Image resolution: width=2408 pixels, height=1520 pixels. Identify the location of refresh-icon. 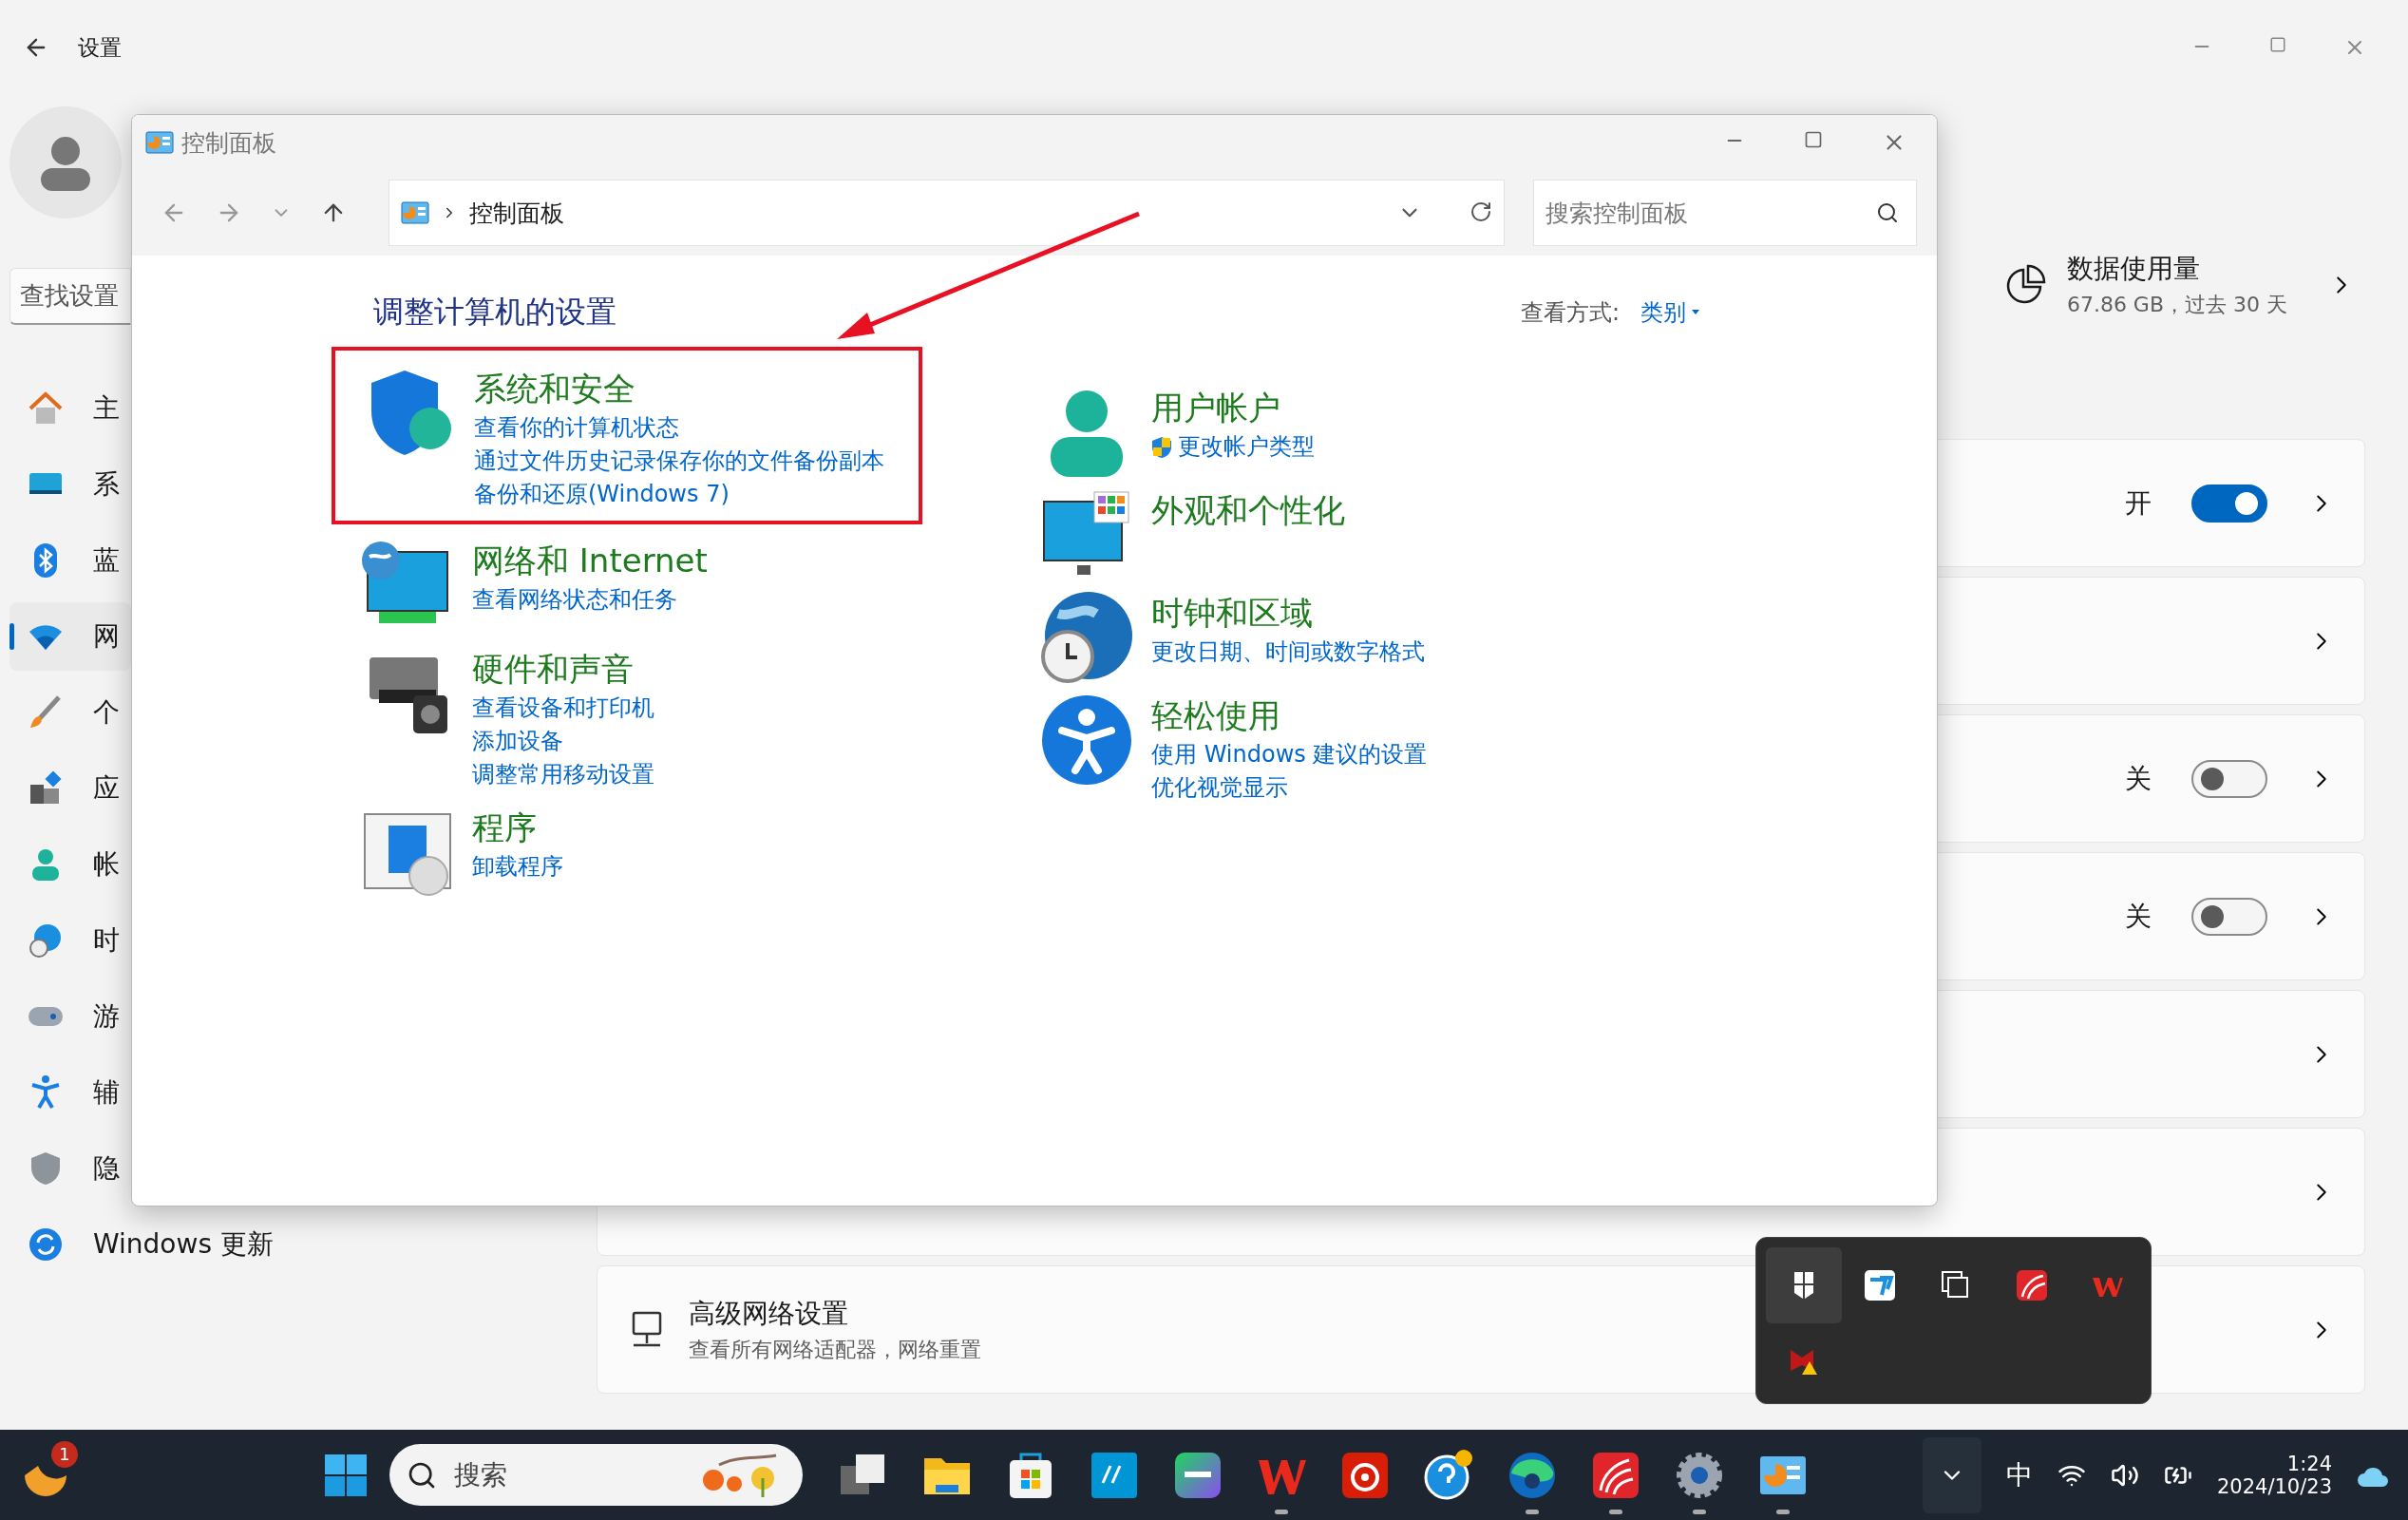
(1480, 211).